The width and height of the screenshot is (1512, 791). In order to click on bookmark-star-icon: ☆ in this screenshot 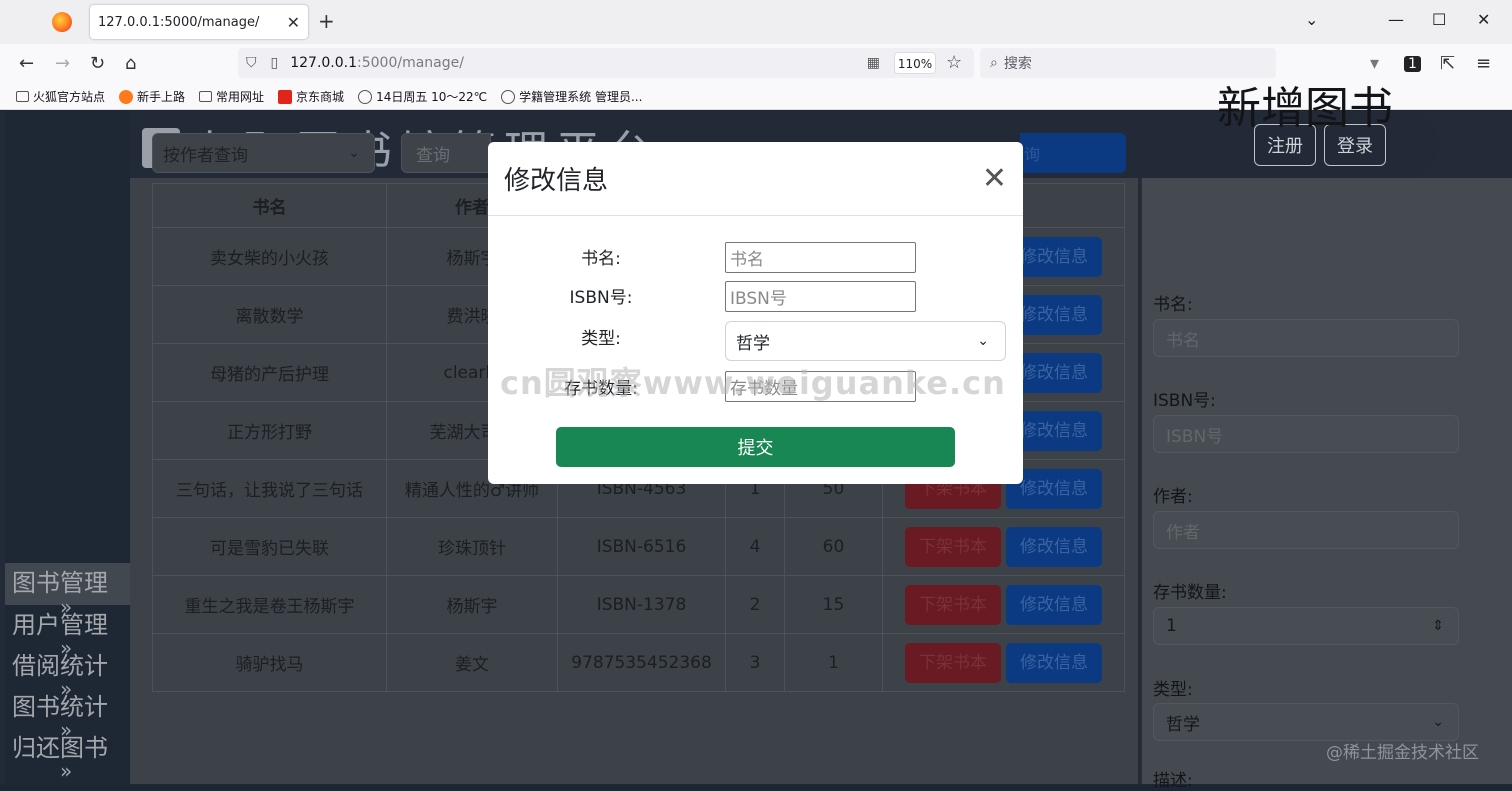, I will do `click(954, 62)`.